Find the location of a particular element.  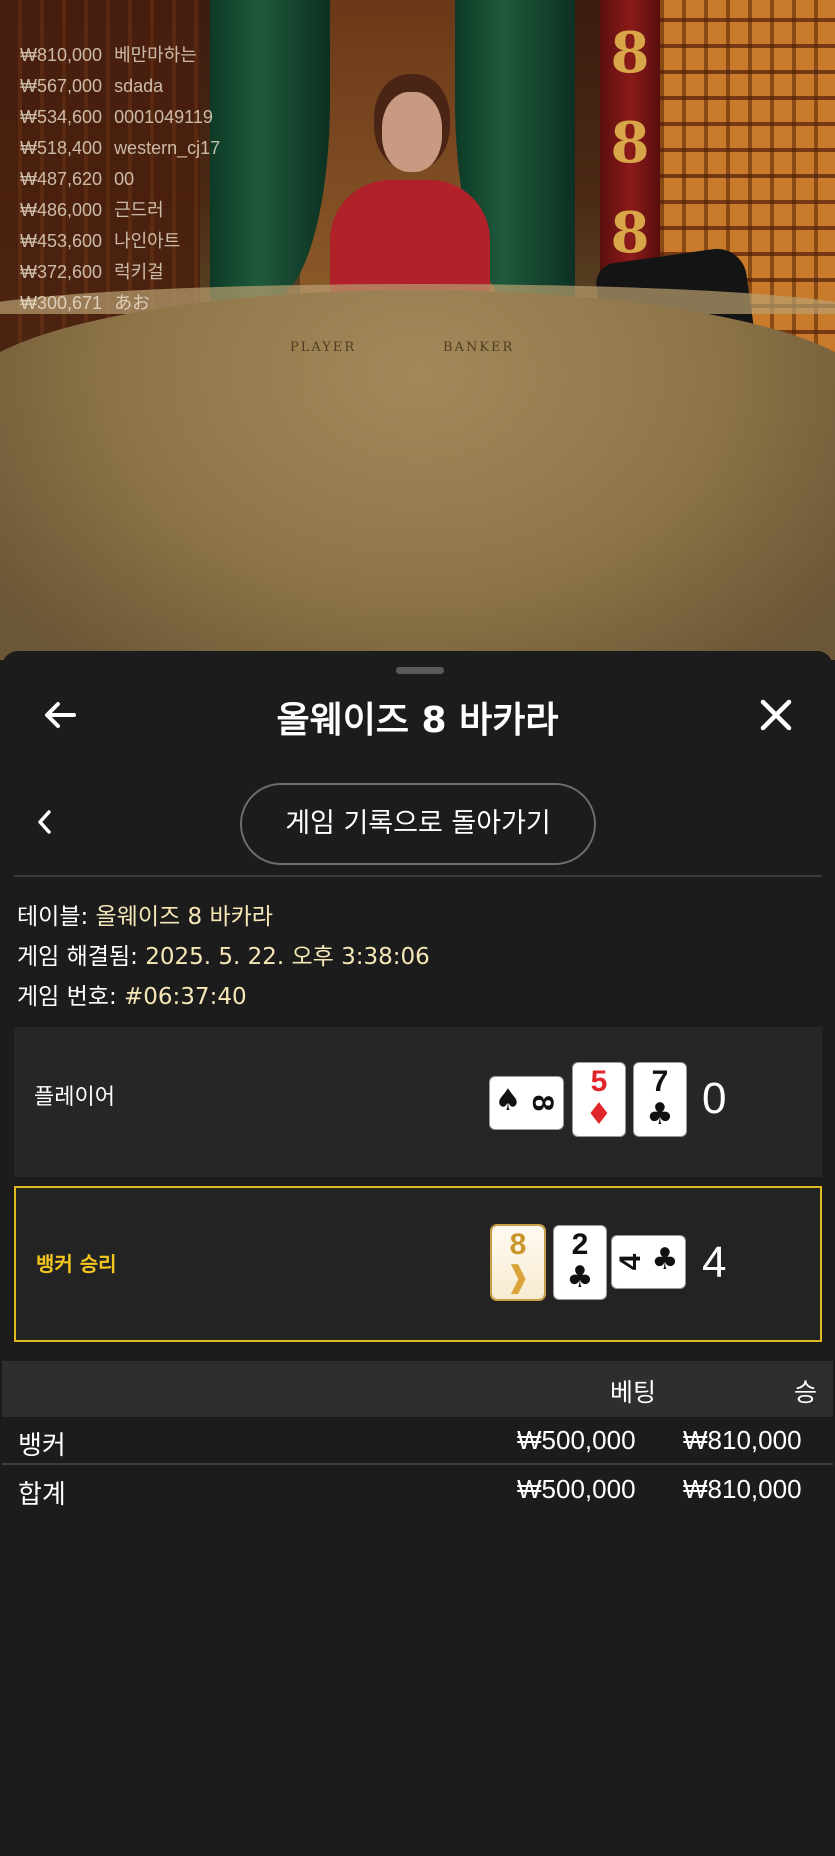

back-to-history-button: 게임 기록으로 돌아가기 is located at coordinates (418, 824).